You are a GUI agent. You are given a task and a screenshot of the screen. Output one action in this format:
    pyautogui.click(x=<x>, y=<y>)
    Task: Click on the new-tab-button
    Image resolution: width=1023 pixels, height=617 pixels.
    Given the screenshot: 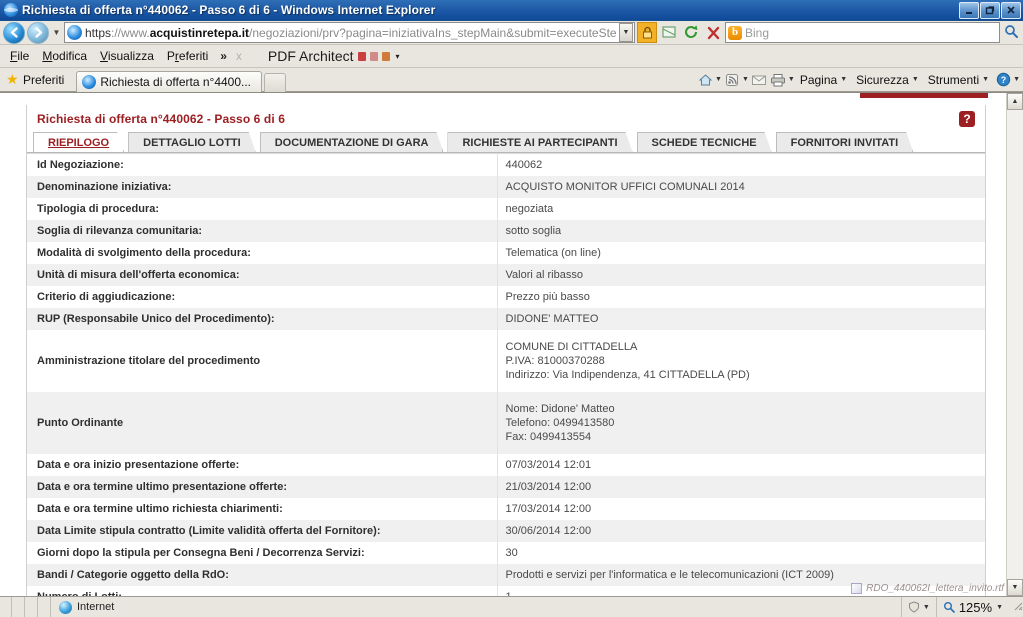 What is the action you would take?
    pyautogui.click(x=275, y=82)
    